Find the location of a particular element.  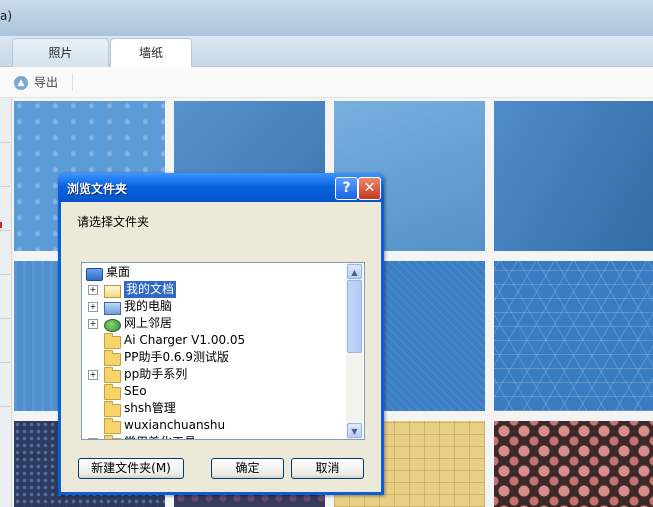

scroll-down-arrow-icon: ▼ is located at coordinates (354, 430).